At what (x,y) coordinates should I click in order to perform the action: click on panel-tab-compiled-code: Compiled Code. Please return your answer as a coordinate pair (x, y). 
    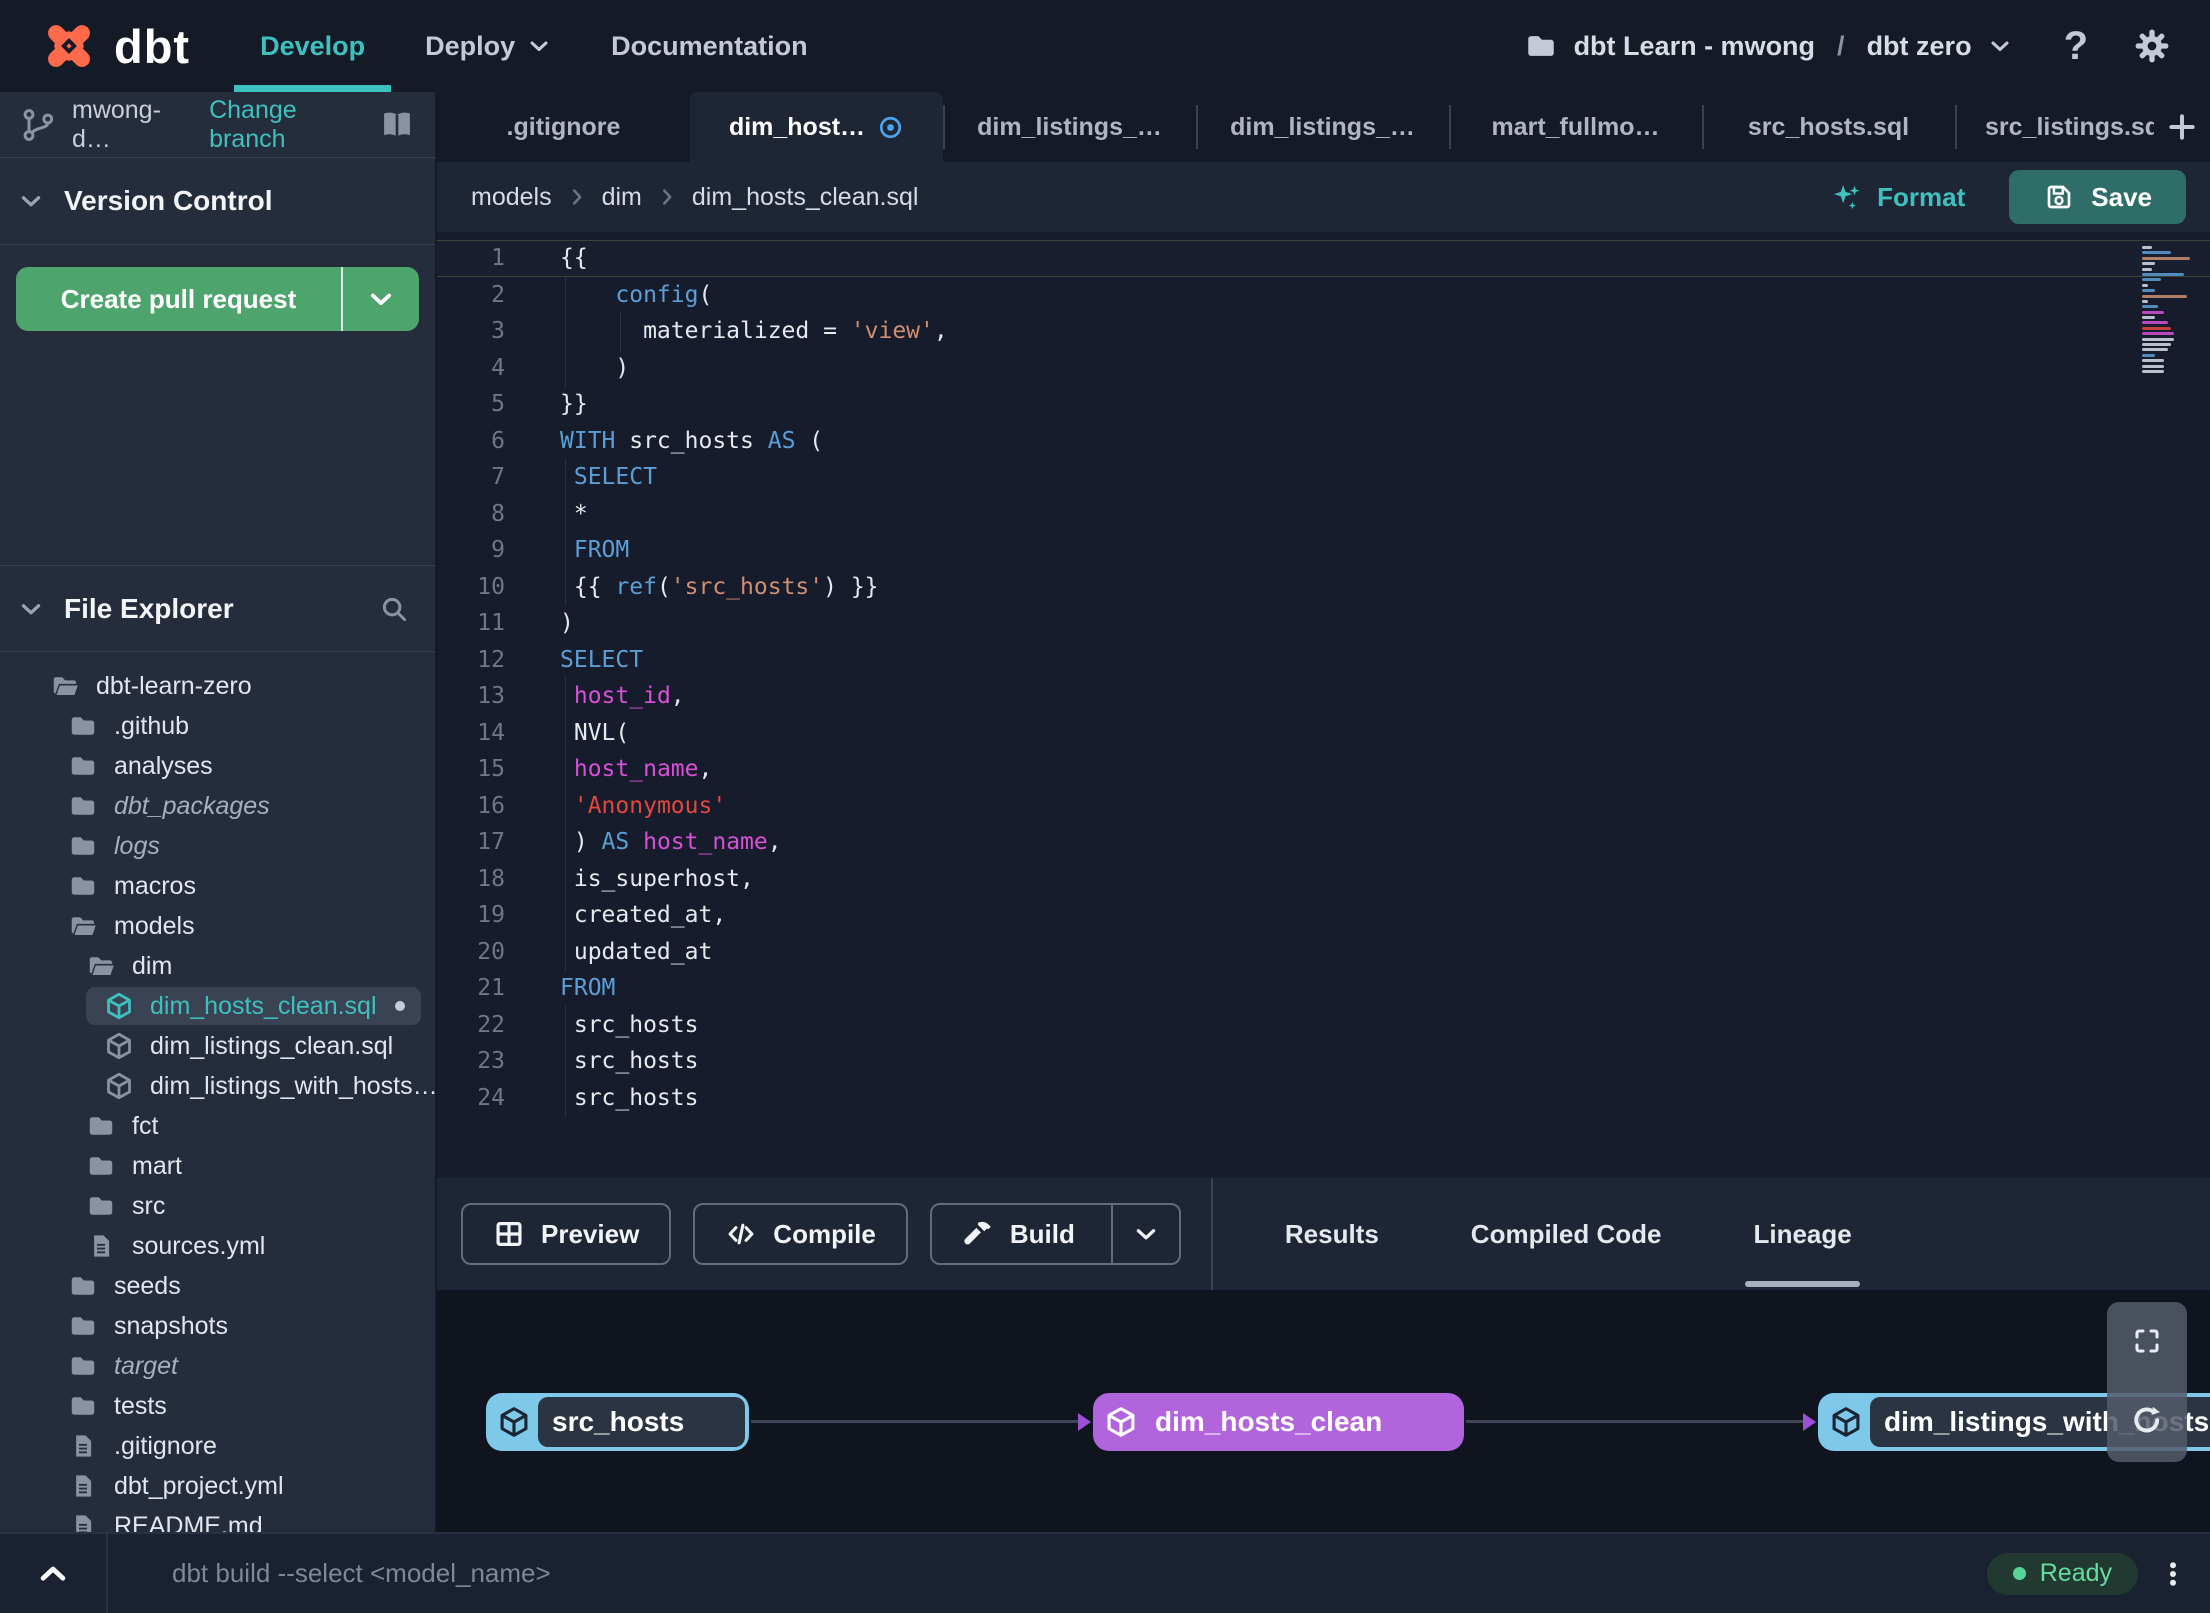
    Looking at the image, I should click on (1566, 1234).